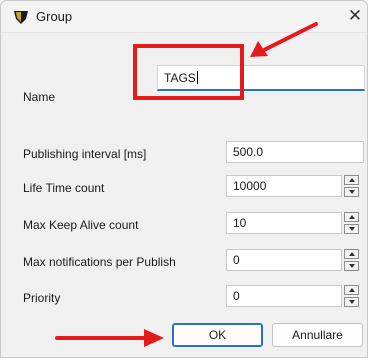 The width and height of the screenshot is (368, 358). Describe the element at coordinates (284, 260) in the screenshot. I see `max-notifications-input: 0` at that location.